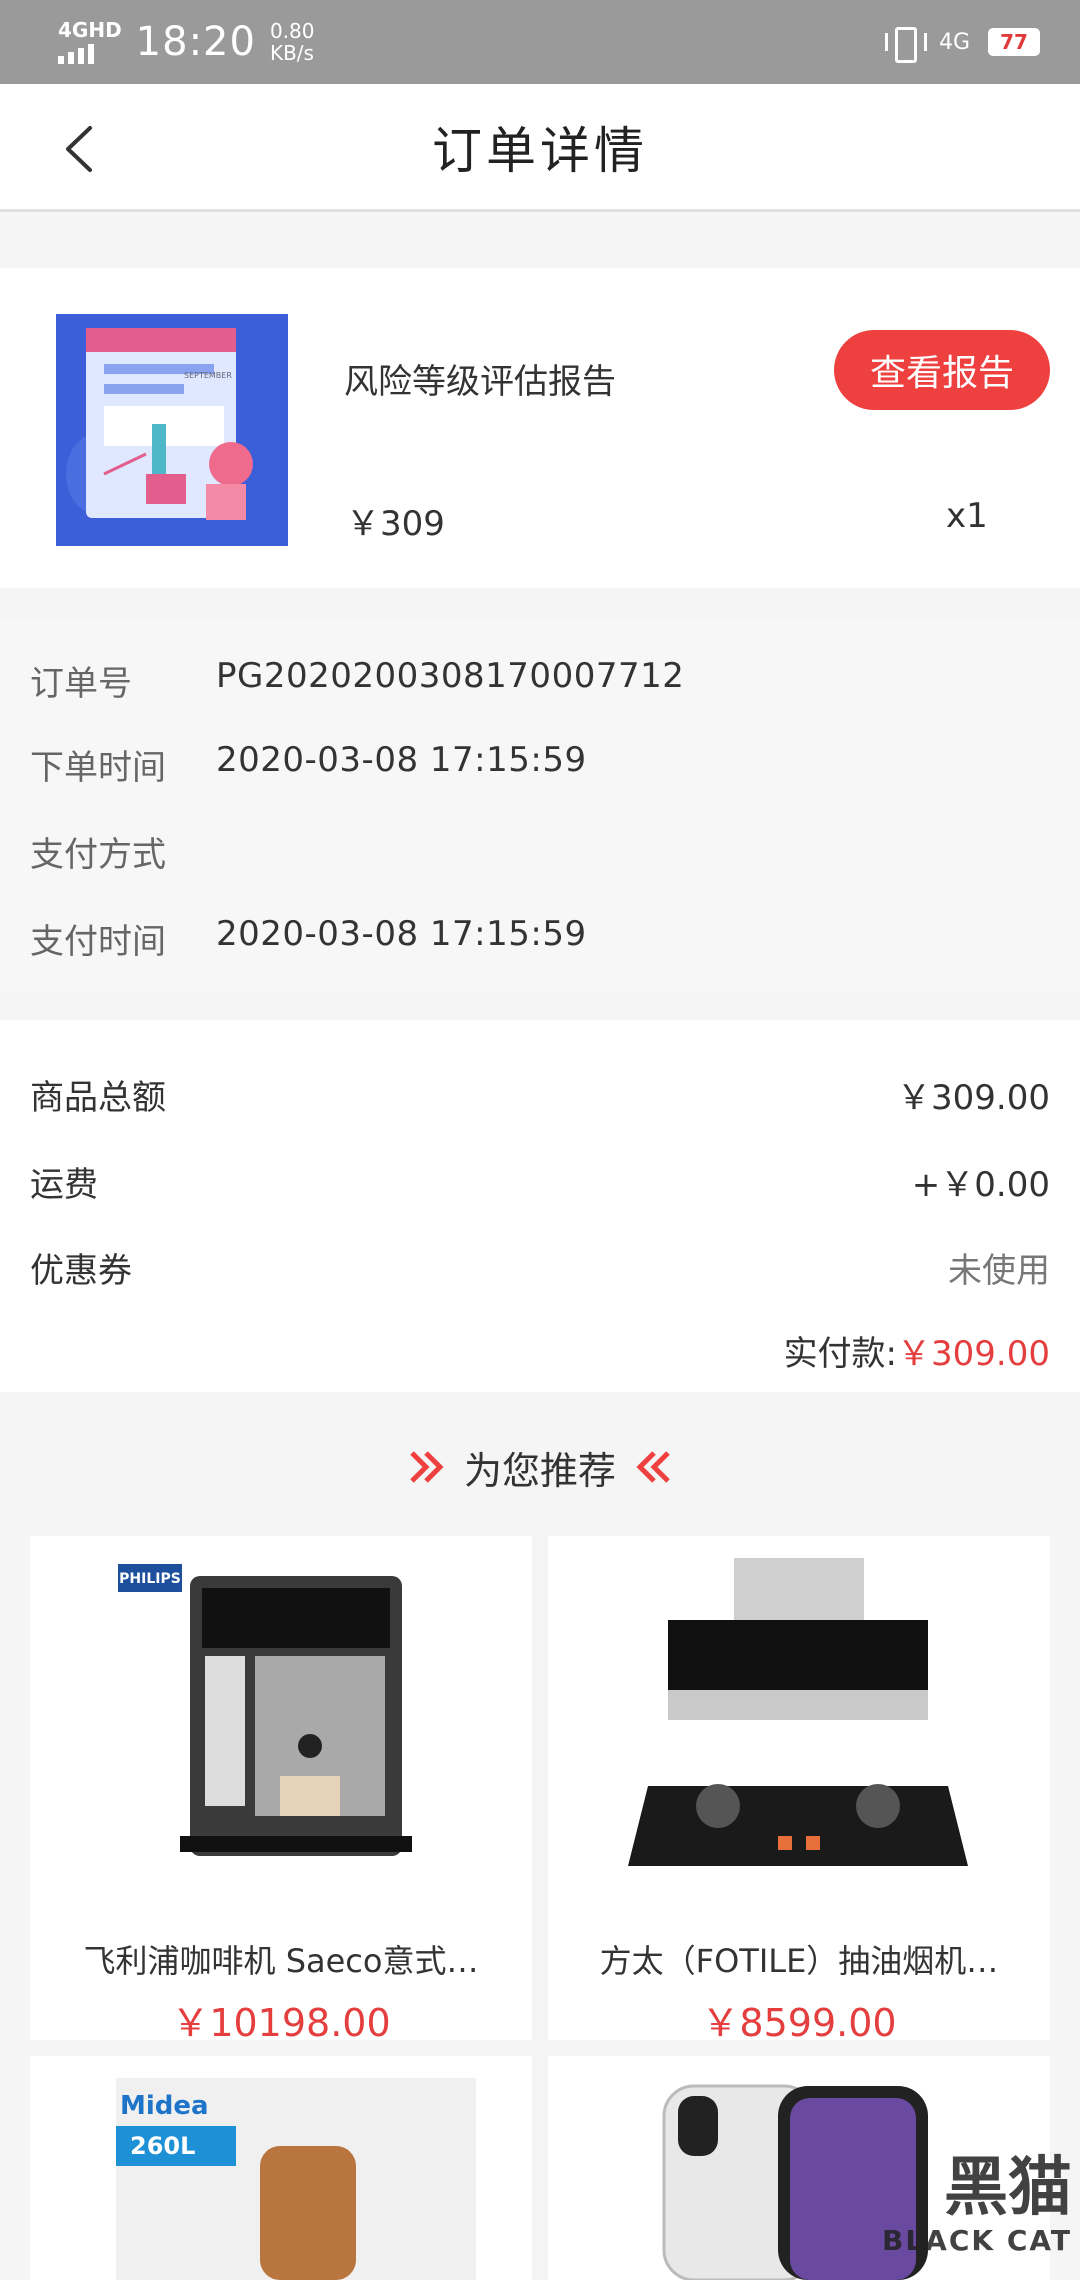 This screenshot has width=1080, height=2280. I want to click on water-heater-image: Midea 260L, so click(281, 2168).